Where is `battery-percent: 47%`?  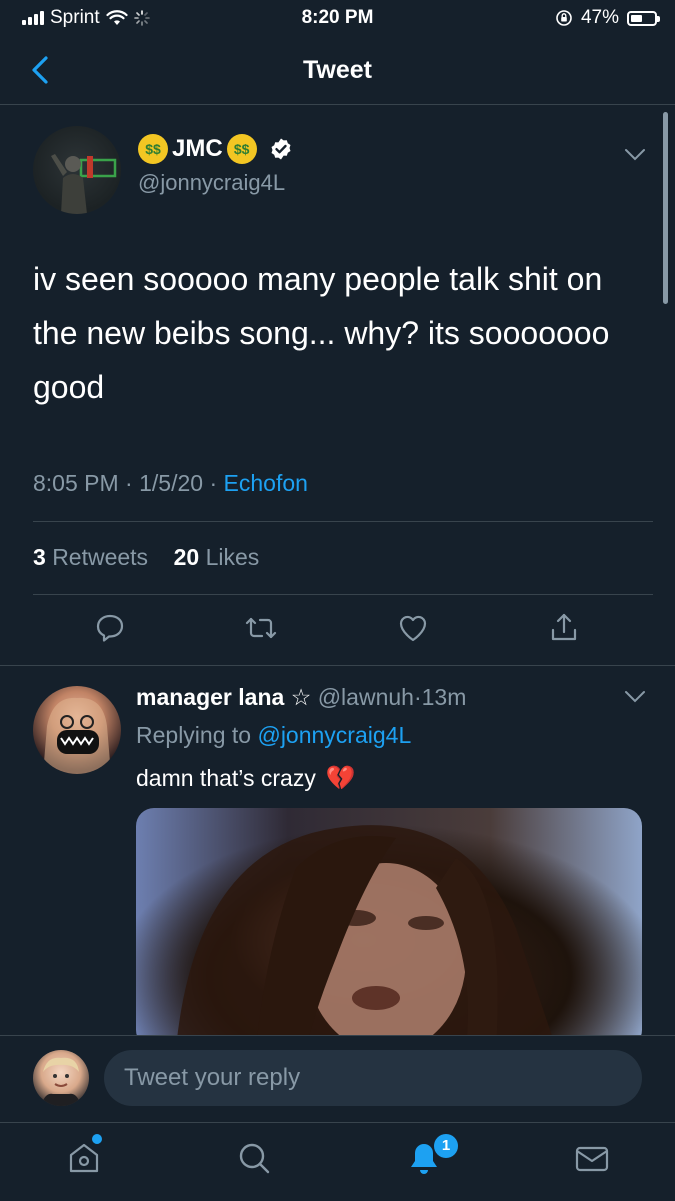
battery-percent: 47% is located at coordinates (599, 17).